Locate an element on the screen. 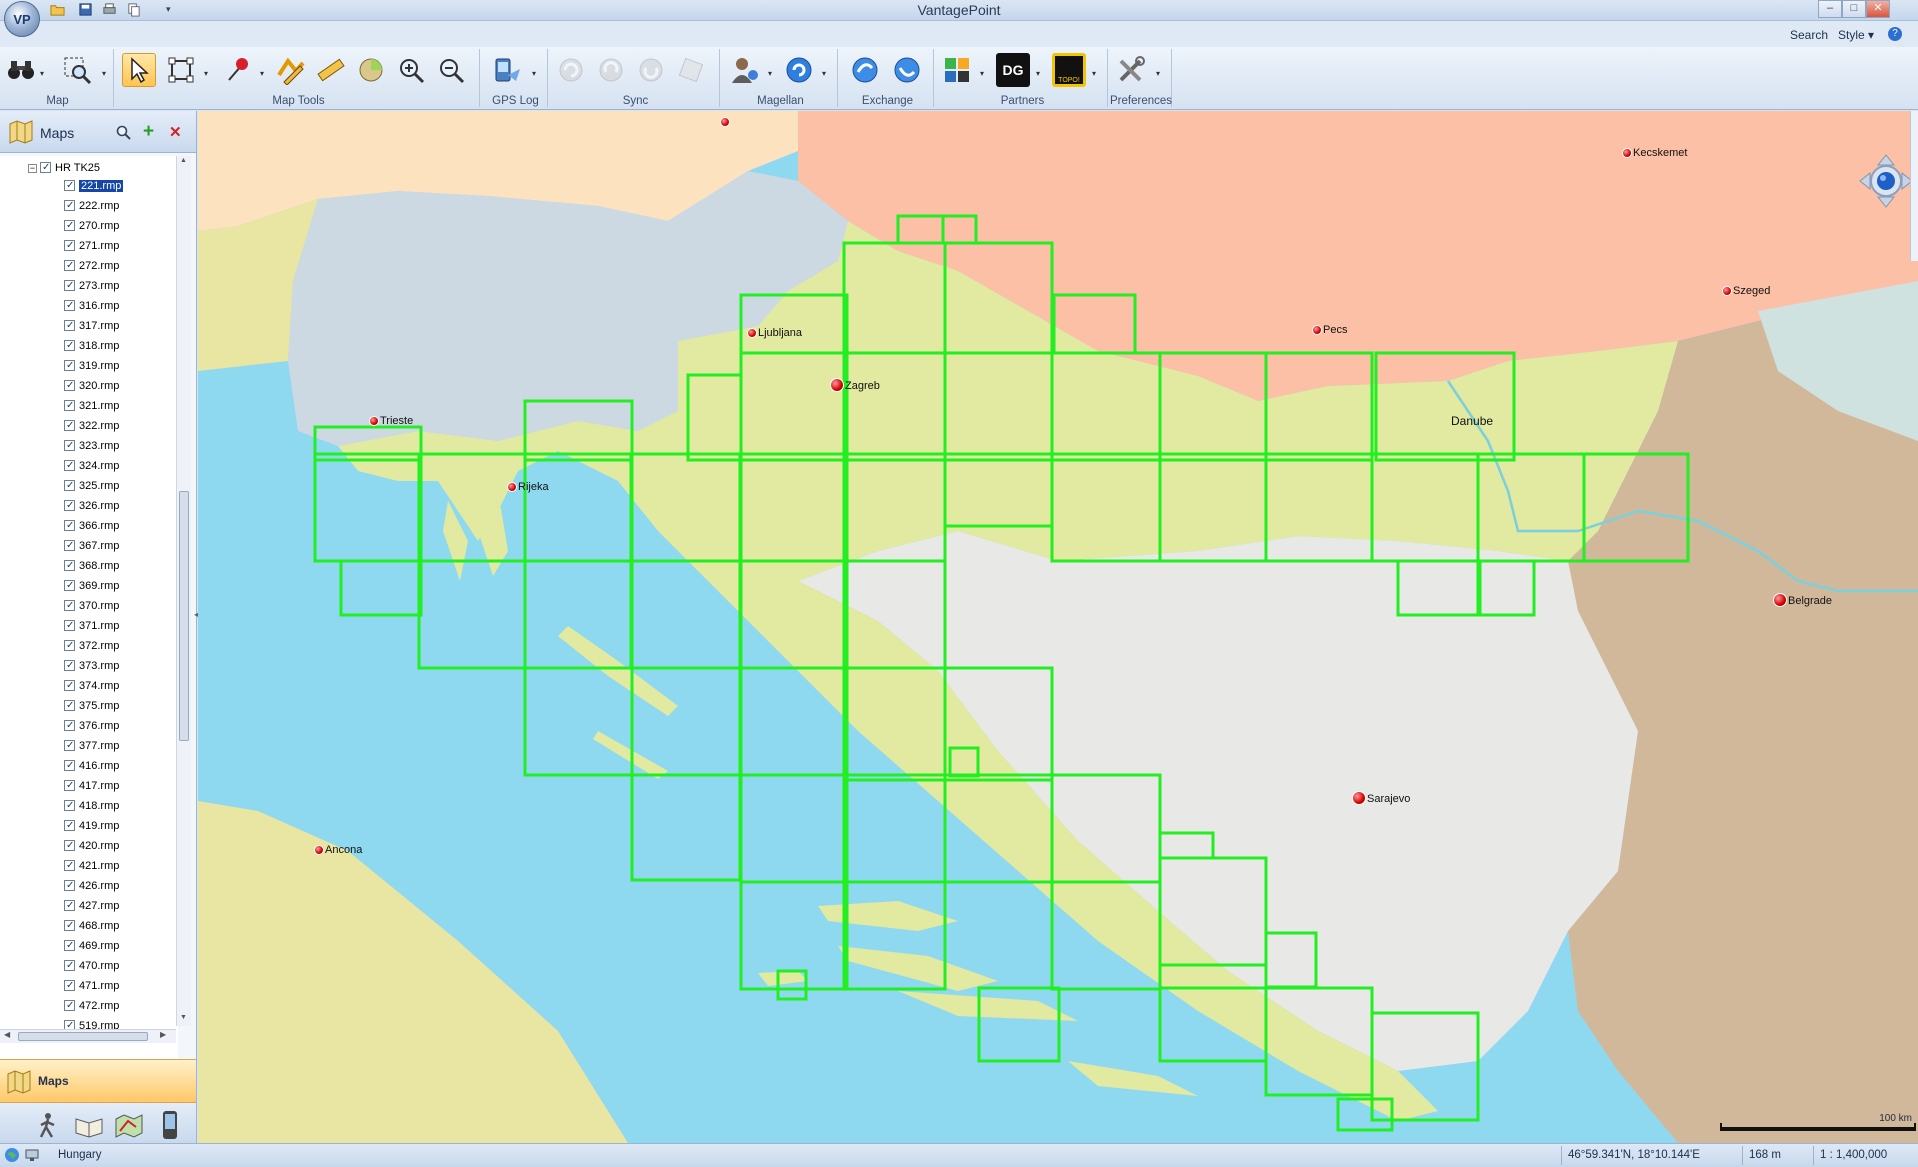  tree-item: 324.rmp is located at coordinates (91, 466).